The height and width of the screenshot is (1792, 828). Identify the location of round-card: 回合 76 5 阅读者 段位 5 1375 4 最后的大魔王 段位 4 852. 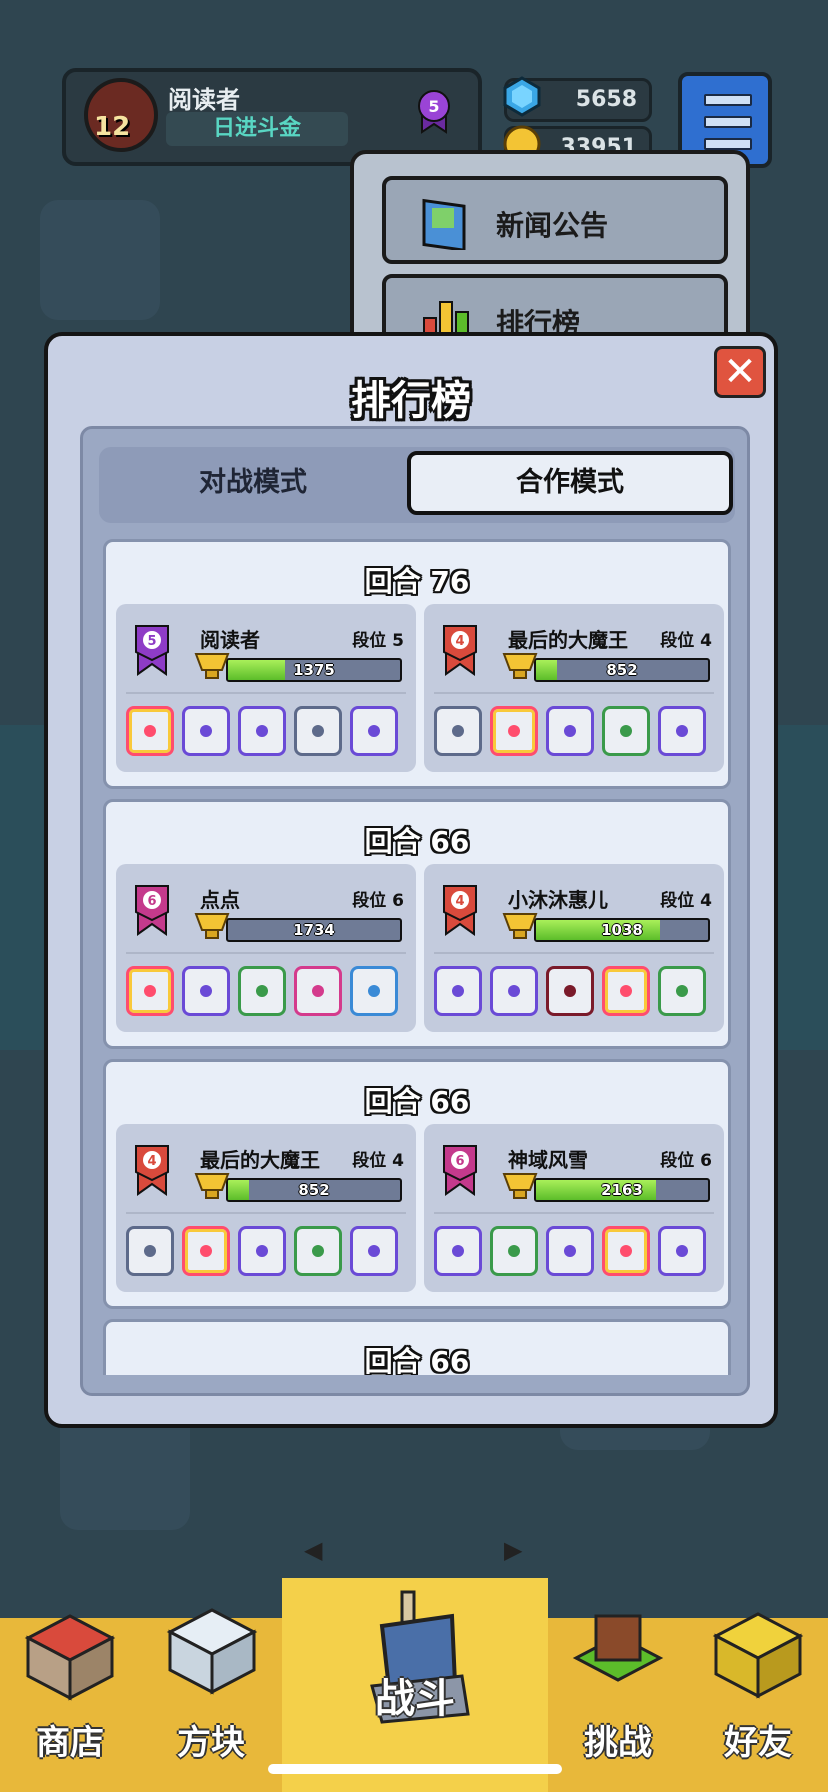
(417, 664).